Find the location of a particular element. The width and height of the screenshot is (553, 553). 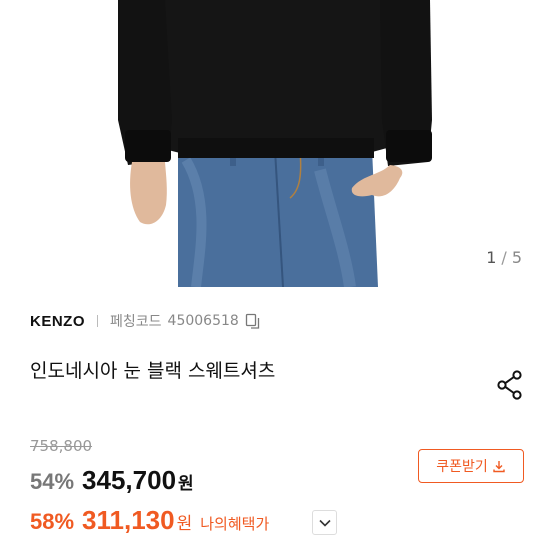

coupon-button-label: 쿠폰받기 is located at coordinates (462, 466).